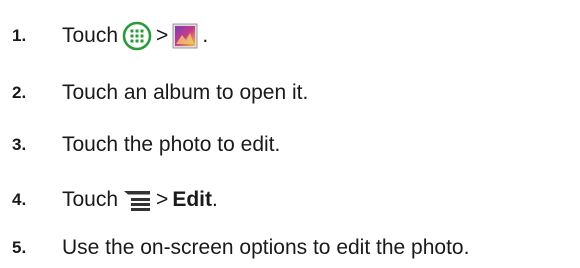 The image size is (580, 268). What do you see at coordinates (185, 92) in the screenshot?
I see `step-text: Touch an album to open it.` at bounding box center [185, 92].